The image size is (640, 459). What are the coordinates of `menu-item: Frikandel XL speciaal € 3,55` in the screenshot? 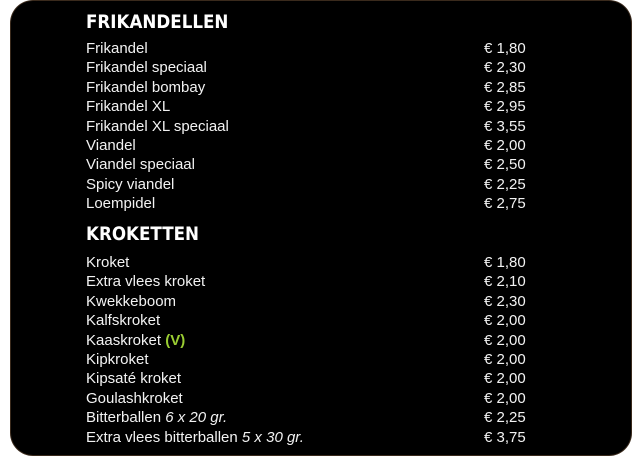 It's located at (316, 126).